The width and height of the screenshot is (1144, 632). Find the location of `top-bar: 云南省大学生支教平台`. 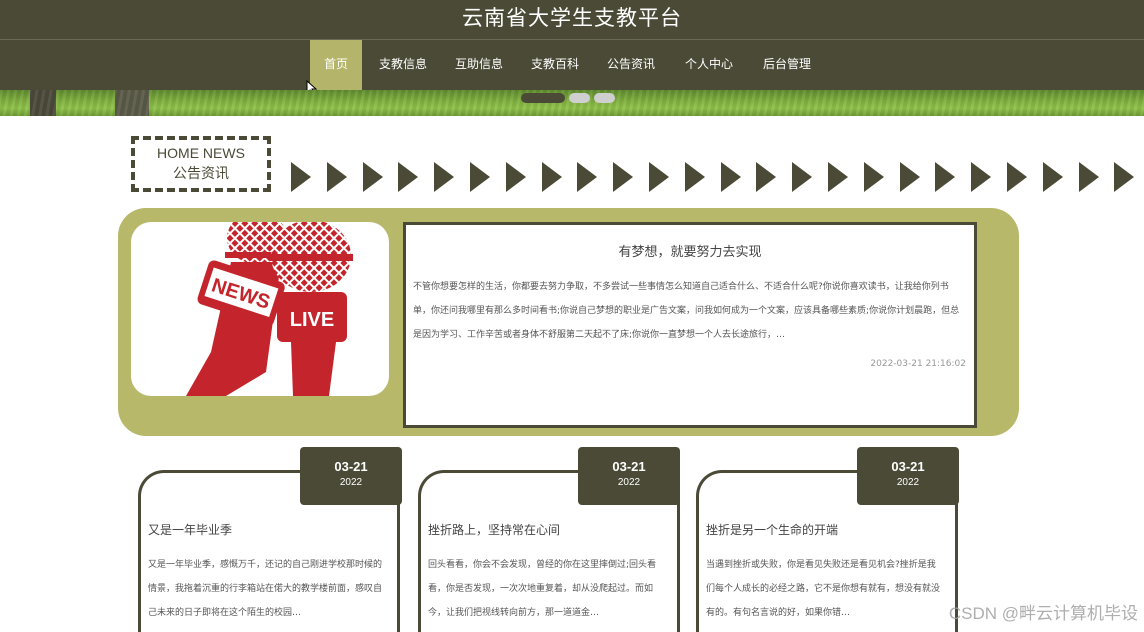

top-bar: 云南省大学生支教平台 is located at coordinates (572, 20).